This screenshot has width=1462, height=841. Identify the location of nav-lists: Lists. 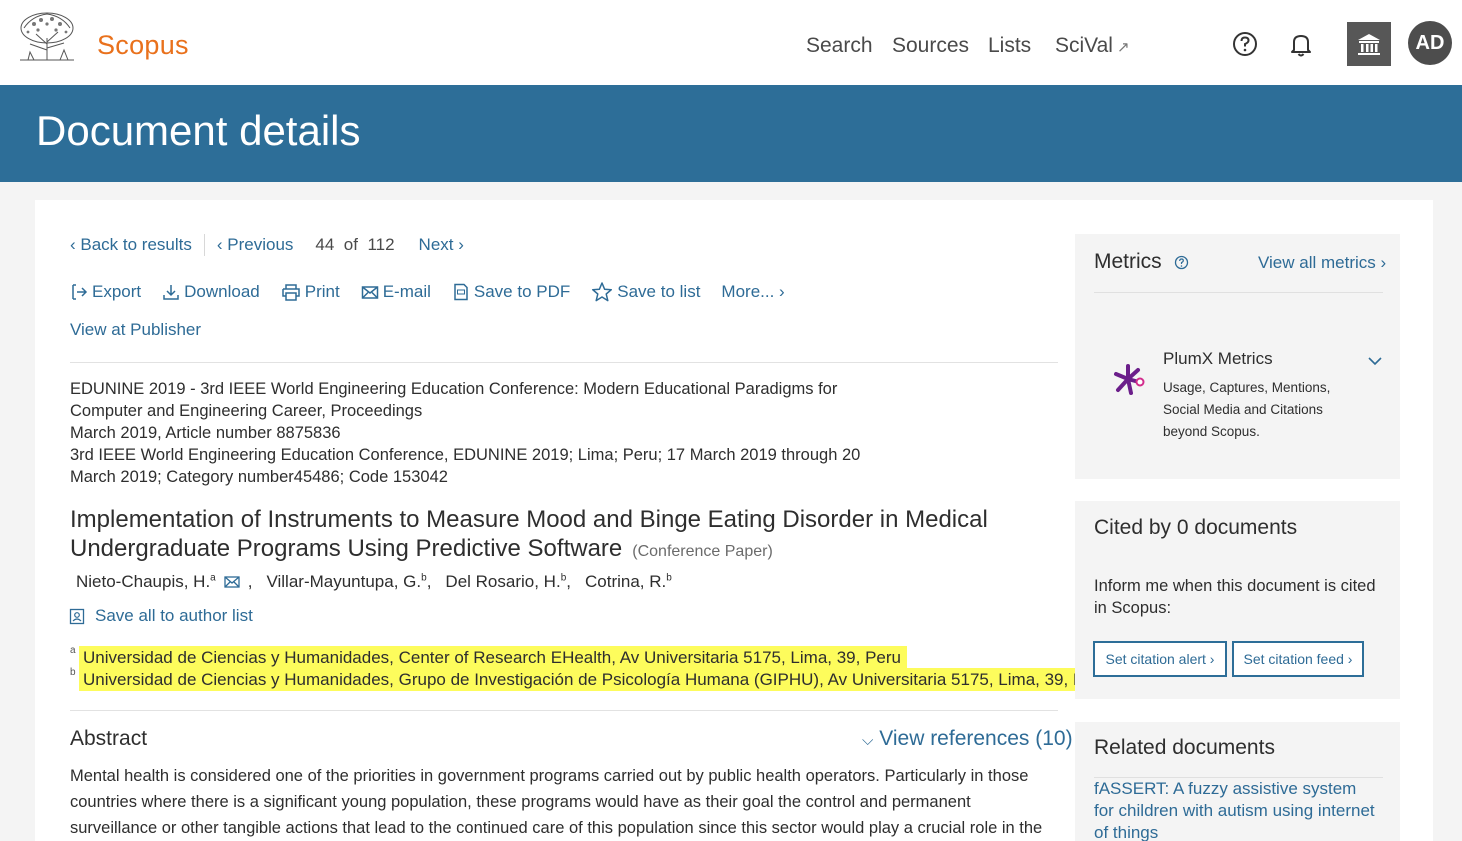
(1009, 46).